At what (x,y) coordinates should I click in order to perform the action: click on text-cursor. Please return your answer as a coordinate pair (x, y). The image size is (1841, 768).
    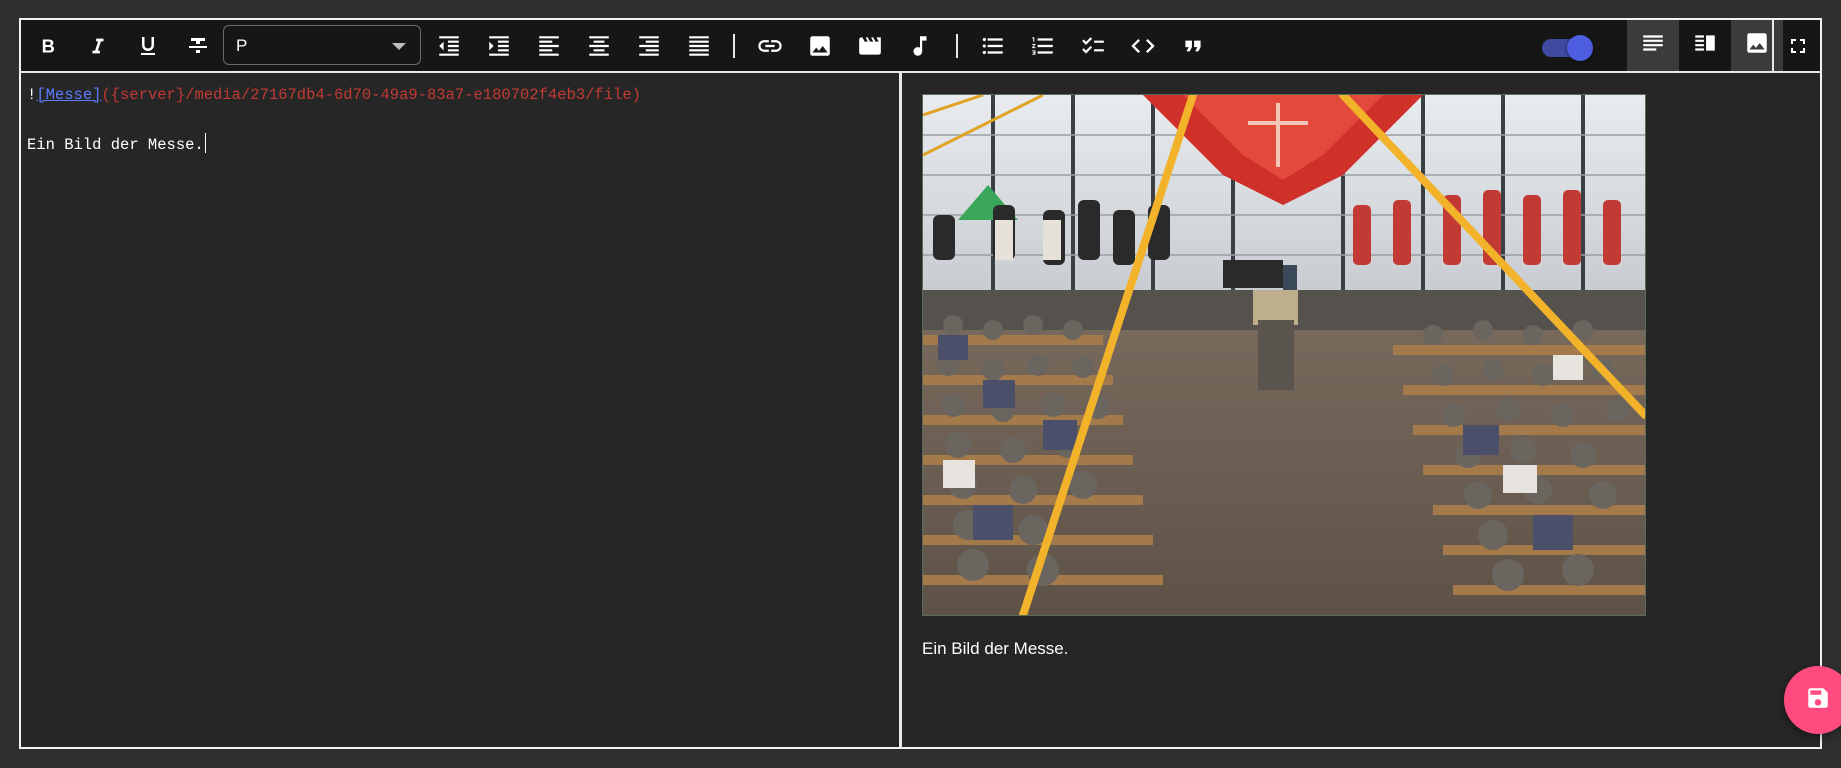
    Looking at the image, I should click on (205, 143).